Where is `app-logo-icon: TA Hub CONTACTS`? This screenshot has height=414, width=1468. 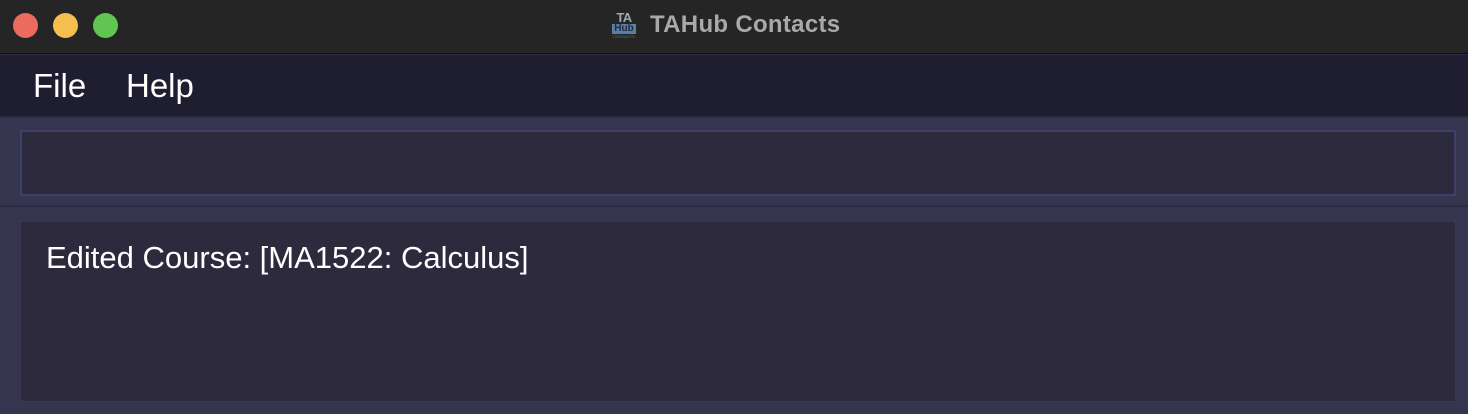 app-logo-icon: TA Hub CONTACTS is located at coordinates (624, 25).